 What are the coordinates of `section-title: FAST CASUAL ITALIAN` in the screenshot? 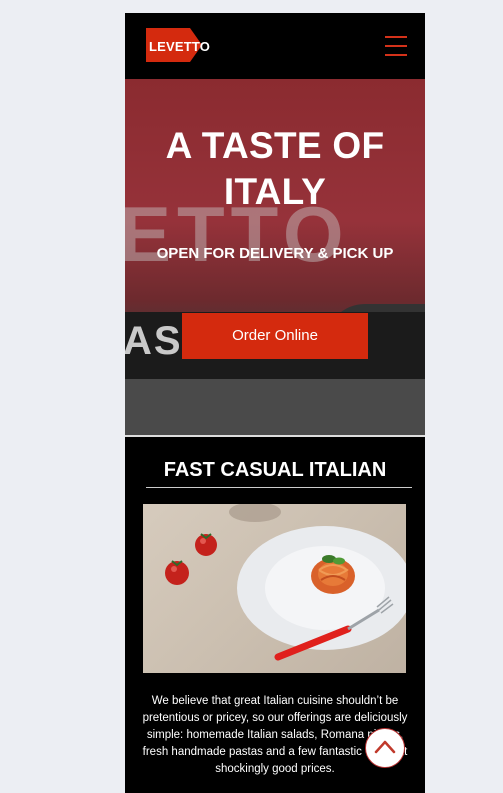 It's located at (275, 470).